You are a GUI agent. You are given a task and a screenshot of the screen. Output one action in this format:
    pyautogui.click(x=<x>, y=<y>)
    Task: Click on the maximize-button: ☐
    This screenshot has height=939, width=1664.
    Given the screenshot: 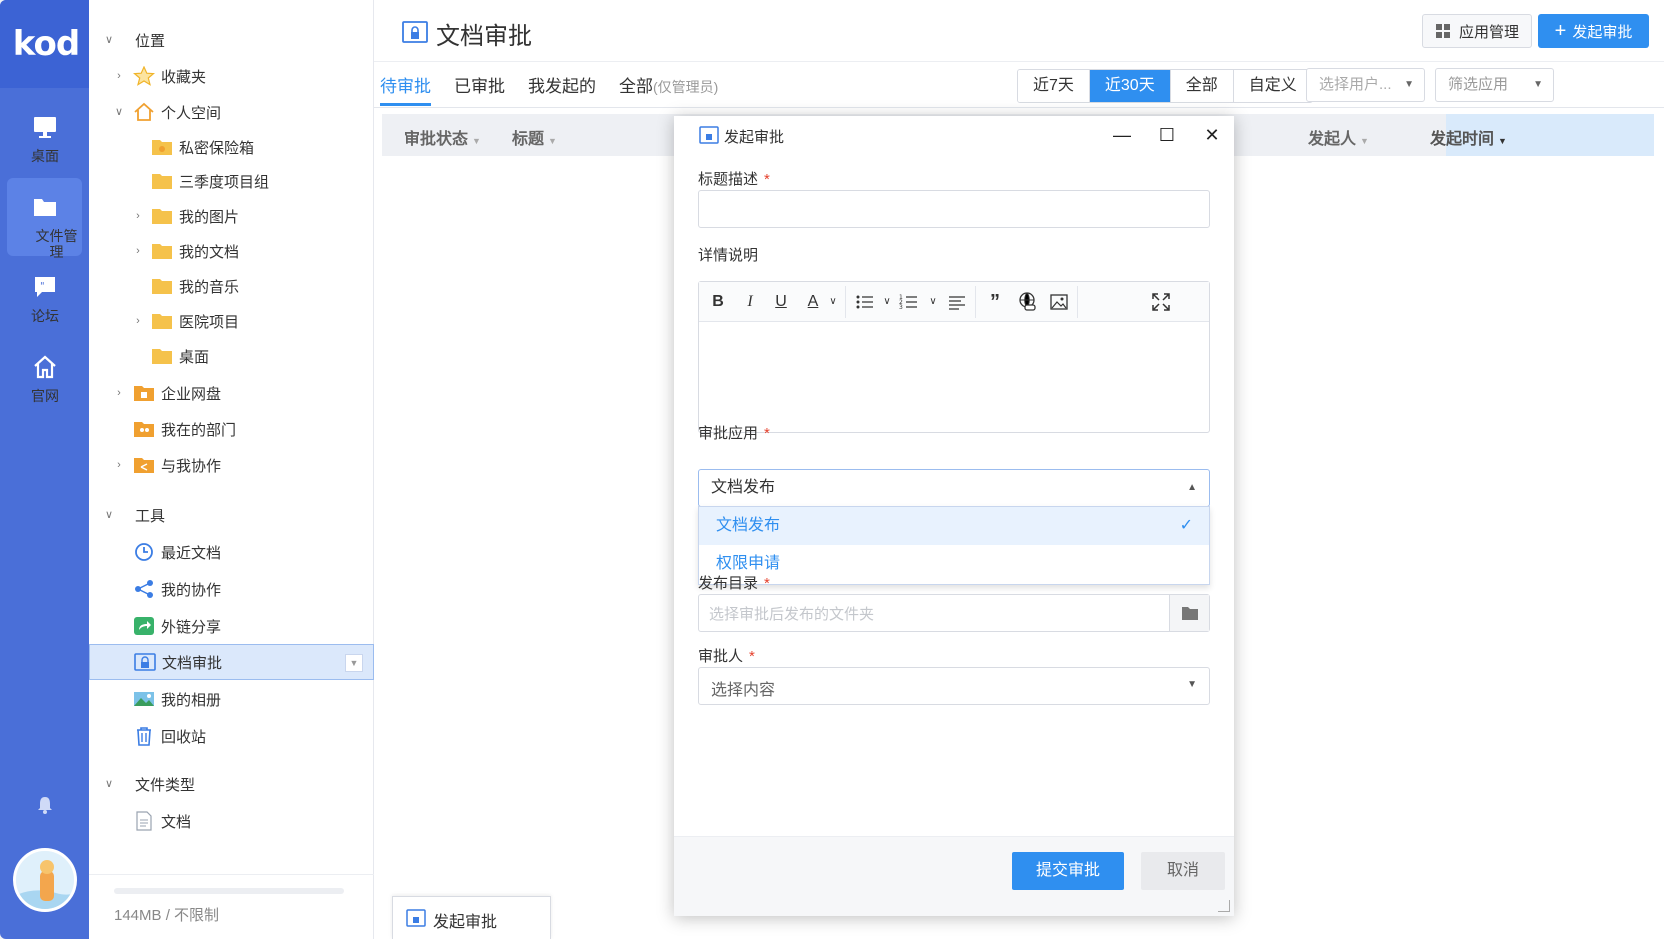 What is the action you would take?
    pyautogui.click(x=1167, y=135)
    